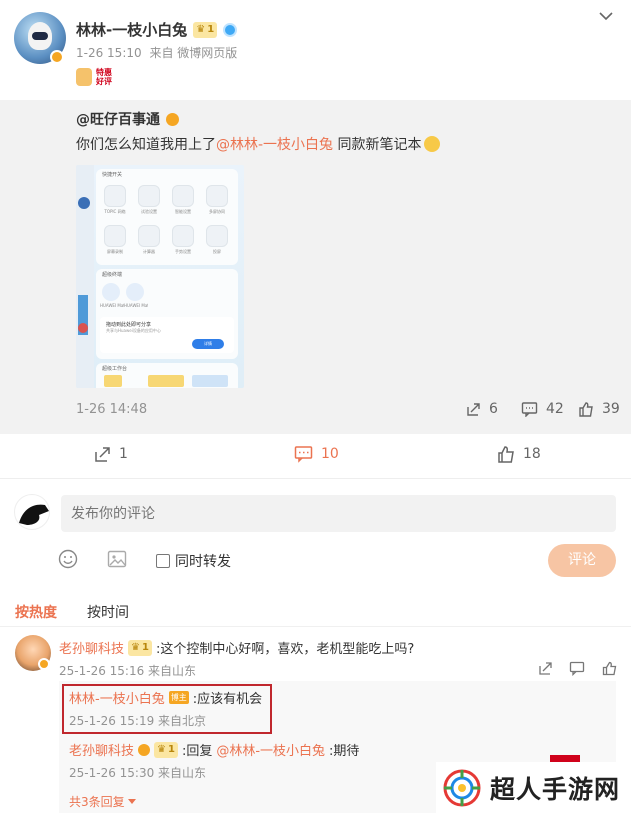 This screenshot has width=631, height=813. I want to click on tab-sort-hot: 按热度, so click(36, 612).